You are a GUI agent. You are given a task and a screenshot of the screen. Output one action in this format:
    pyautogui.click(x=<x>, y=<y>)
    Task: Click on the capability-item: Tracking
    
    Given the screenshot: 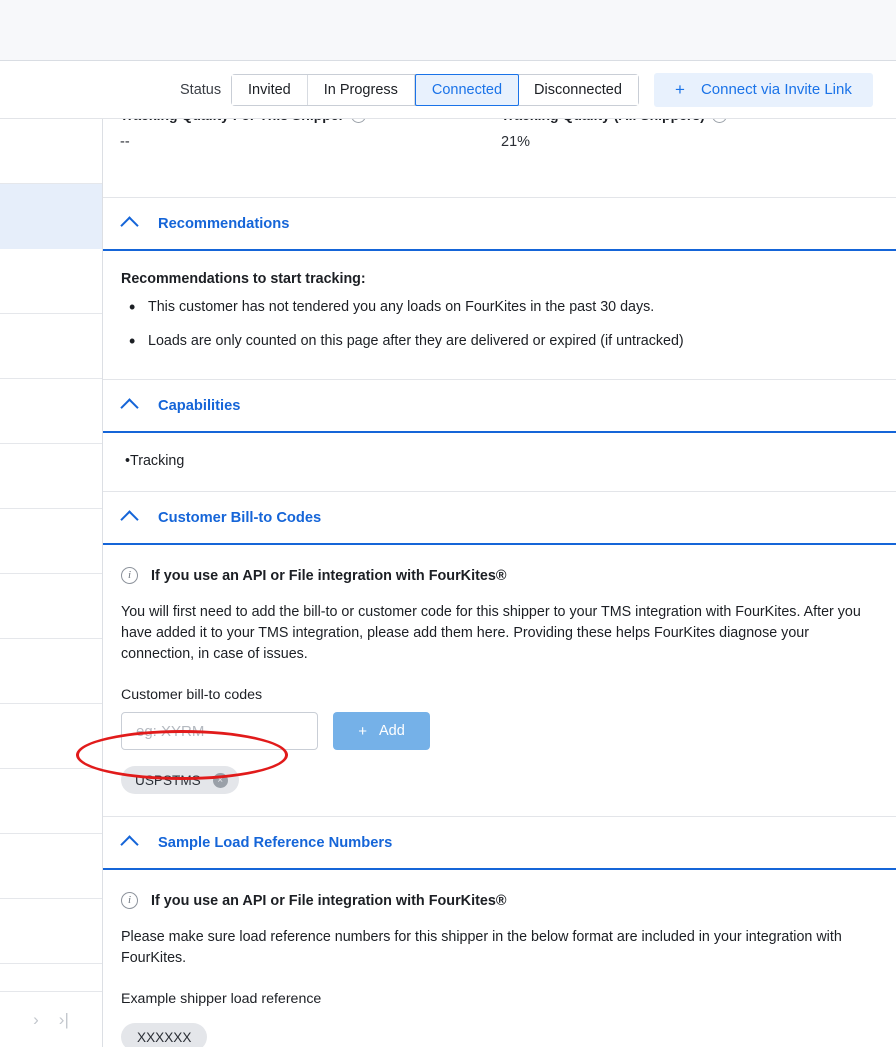 What is the action you would take?
    pyautogui.click(x=501, y=461)
    